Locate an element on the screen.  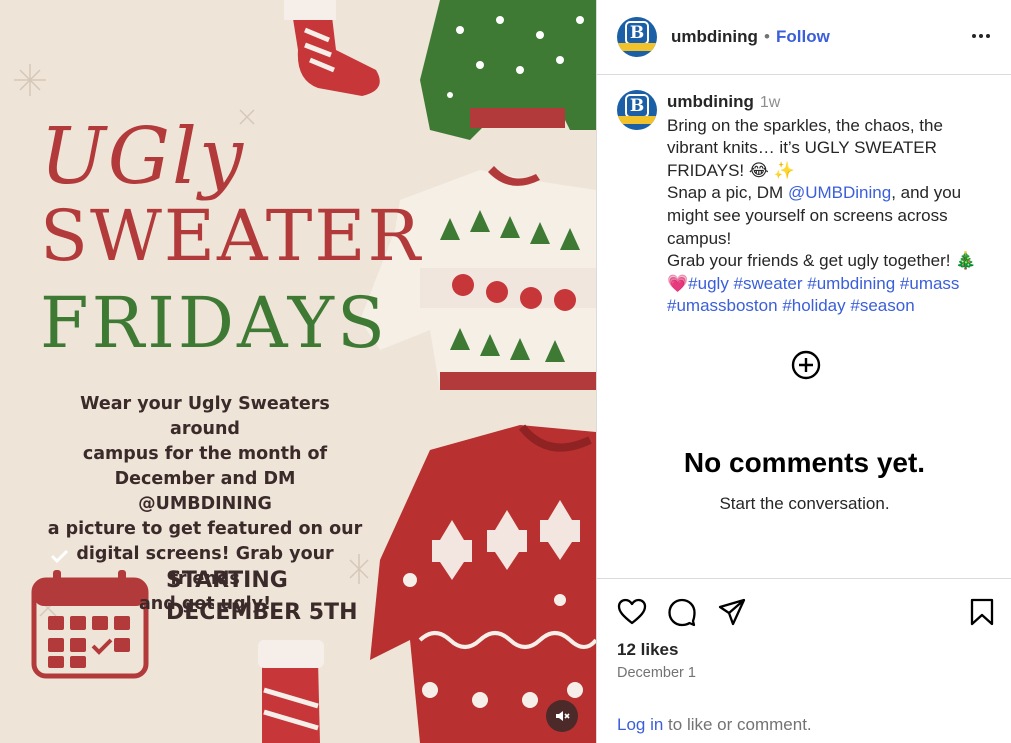
comment-bubble-icon is located at coordinates (682, 612).